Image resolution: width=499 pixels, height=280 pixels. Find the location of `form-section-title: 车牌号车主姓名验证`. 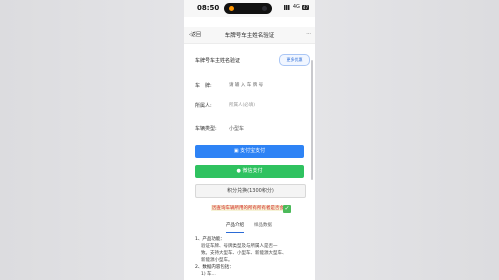

form-section-title: 车牌号车主姓名验证 is located at coordinates (218, 61).